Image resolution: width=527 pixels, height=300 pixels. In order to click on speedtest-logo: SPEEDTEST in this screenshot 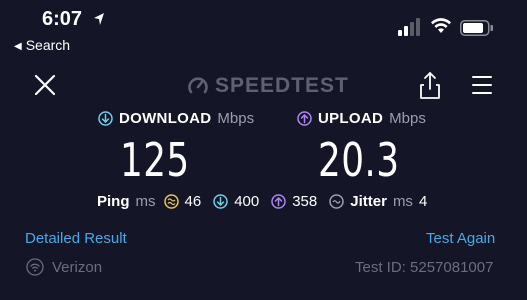, I will do `click(268, 85)`.